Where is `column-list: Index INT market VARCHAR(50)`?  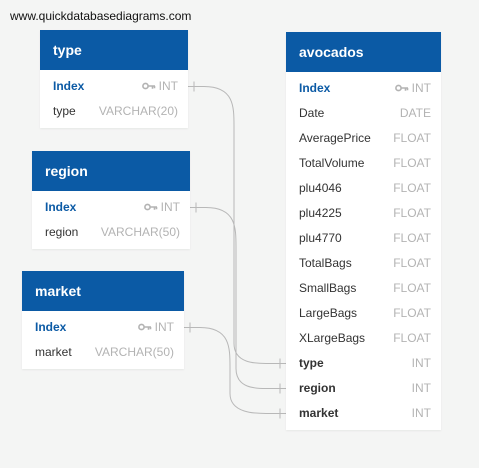
column-list: Index INT market VARCHAR(50) is located at coordinates (103, 340).